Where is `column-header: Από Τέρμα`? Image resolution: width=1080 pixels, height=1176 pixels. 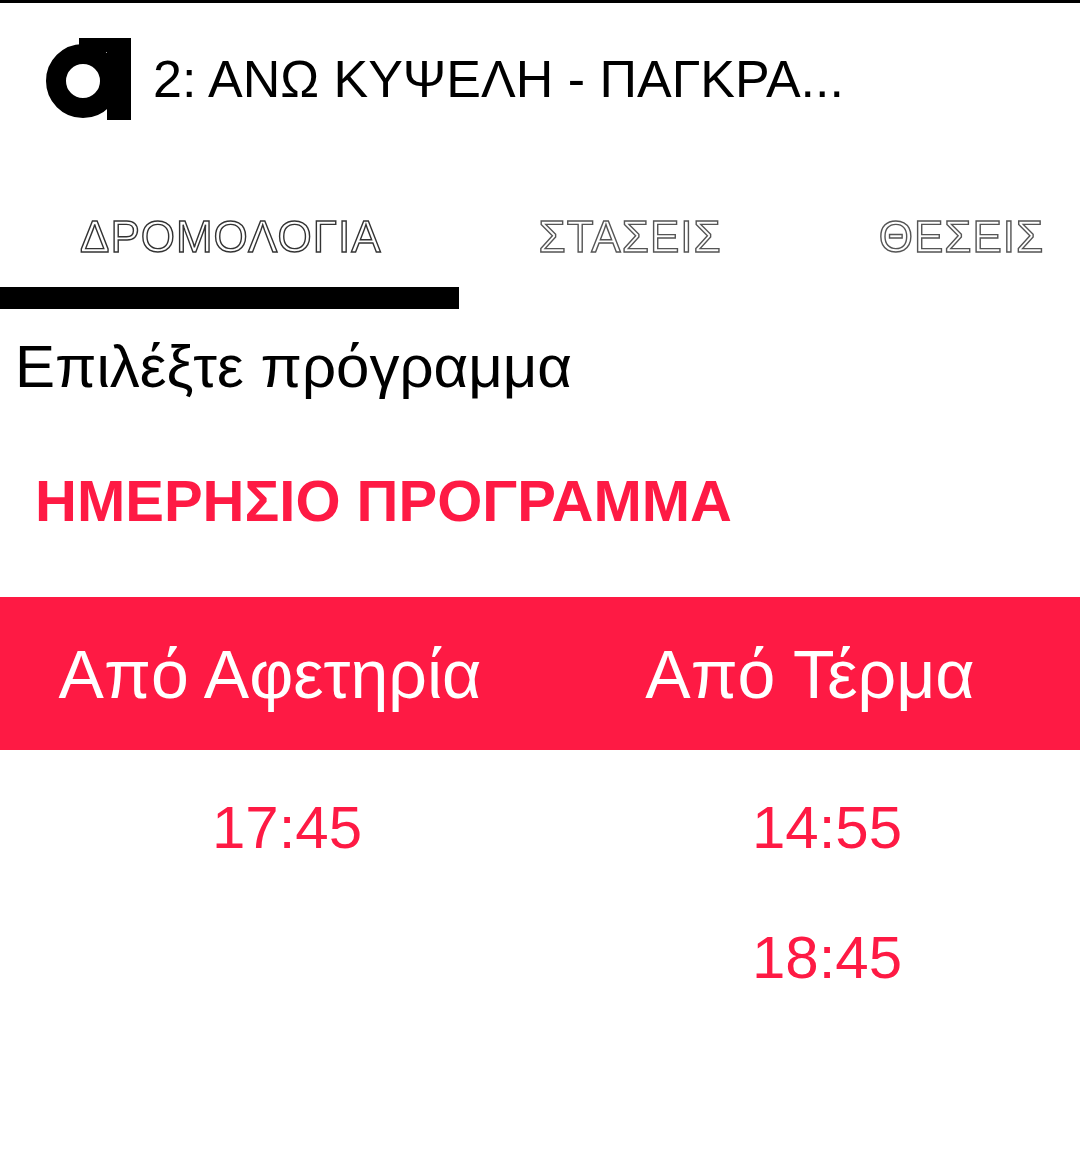
column-header: Από Τέρμα is located at coordinates (810, 673).